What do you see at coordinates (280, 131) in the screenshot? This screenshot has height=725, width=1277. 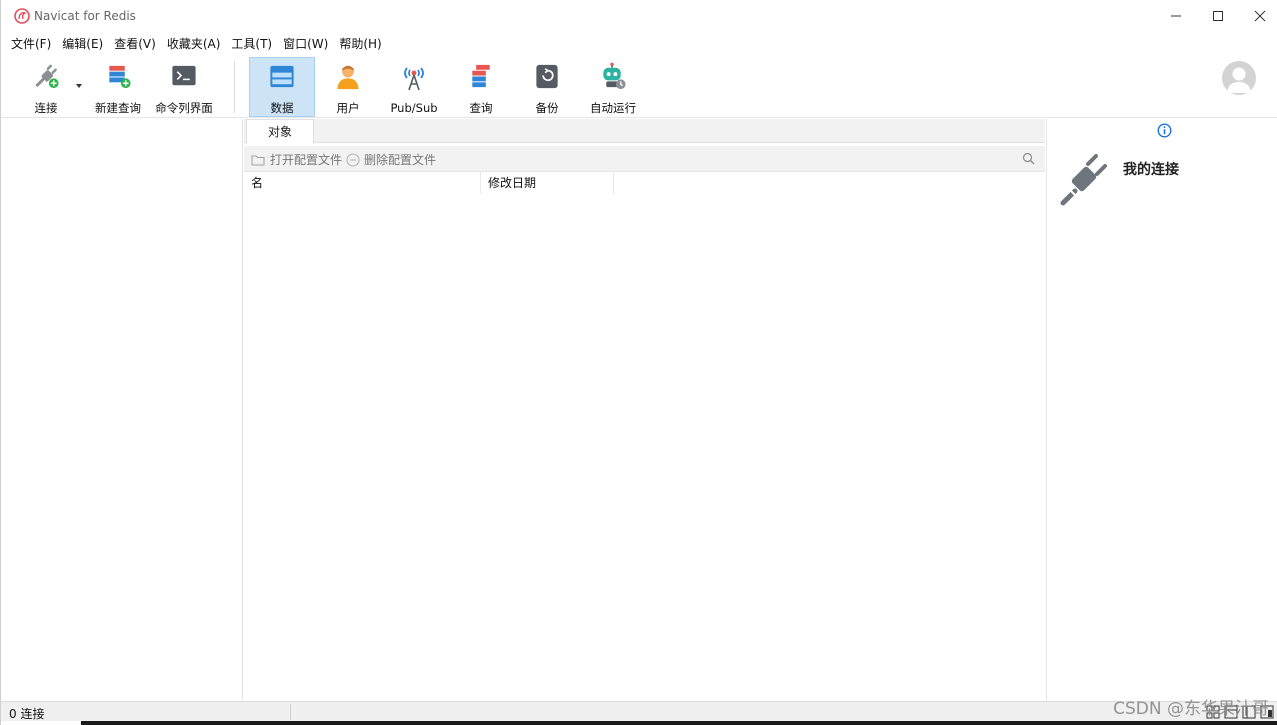 I see `tab-objects: 对象` at bounding box center [280, 131].